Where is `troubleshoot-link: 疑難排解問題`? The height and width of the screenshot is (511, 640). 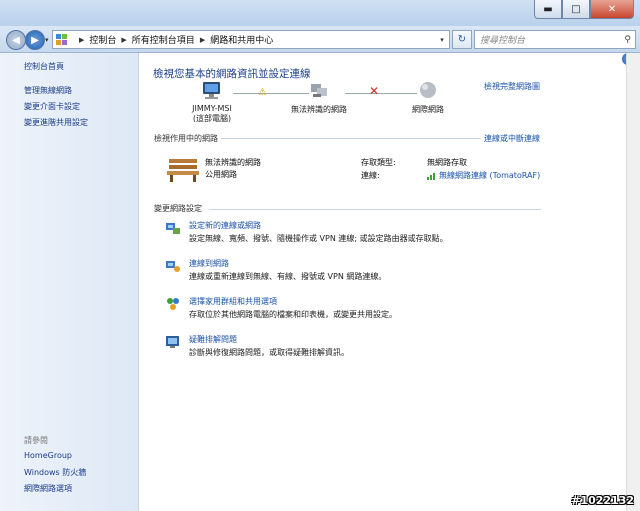
troubleshoot-link: 疑難排解問題 is located at coordinates (213, 339).